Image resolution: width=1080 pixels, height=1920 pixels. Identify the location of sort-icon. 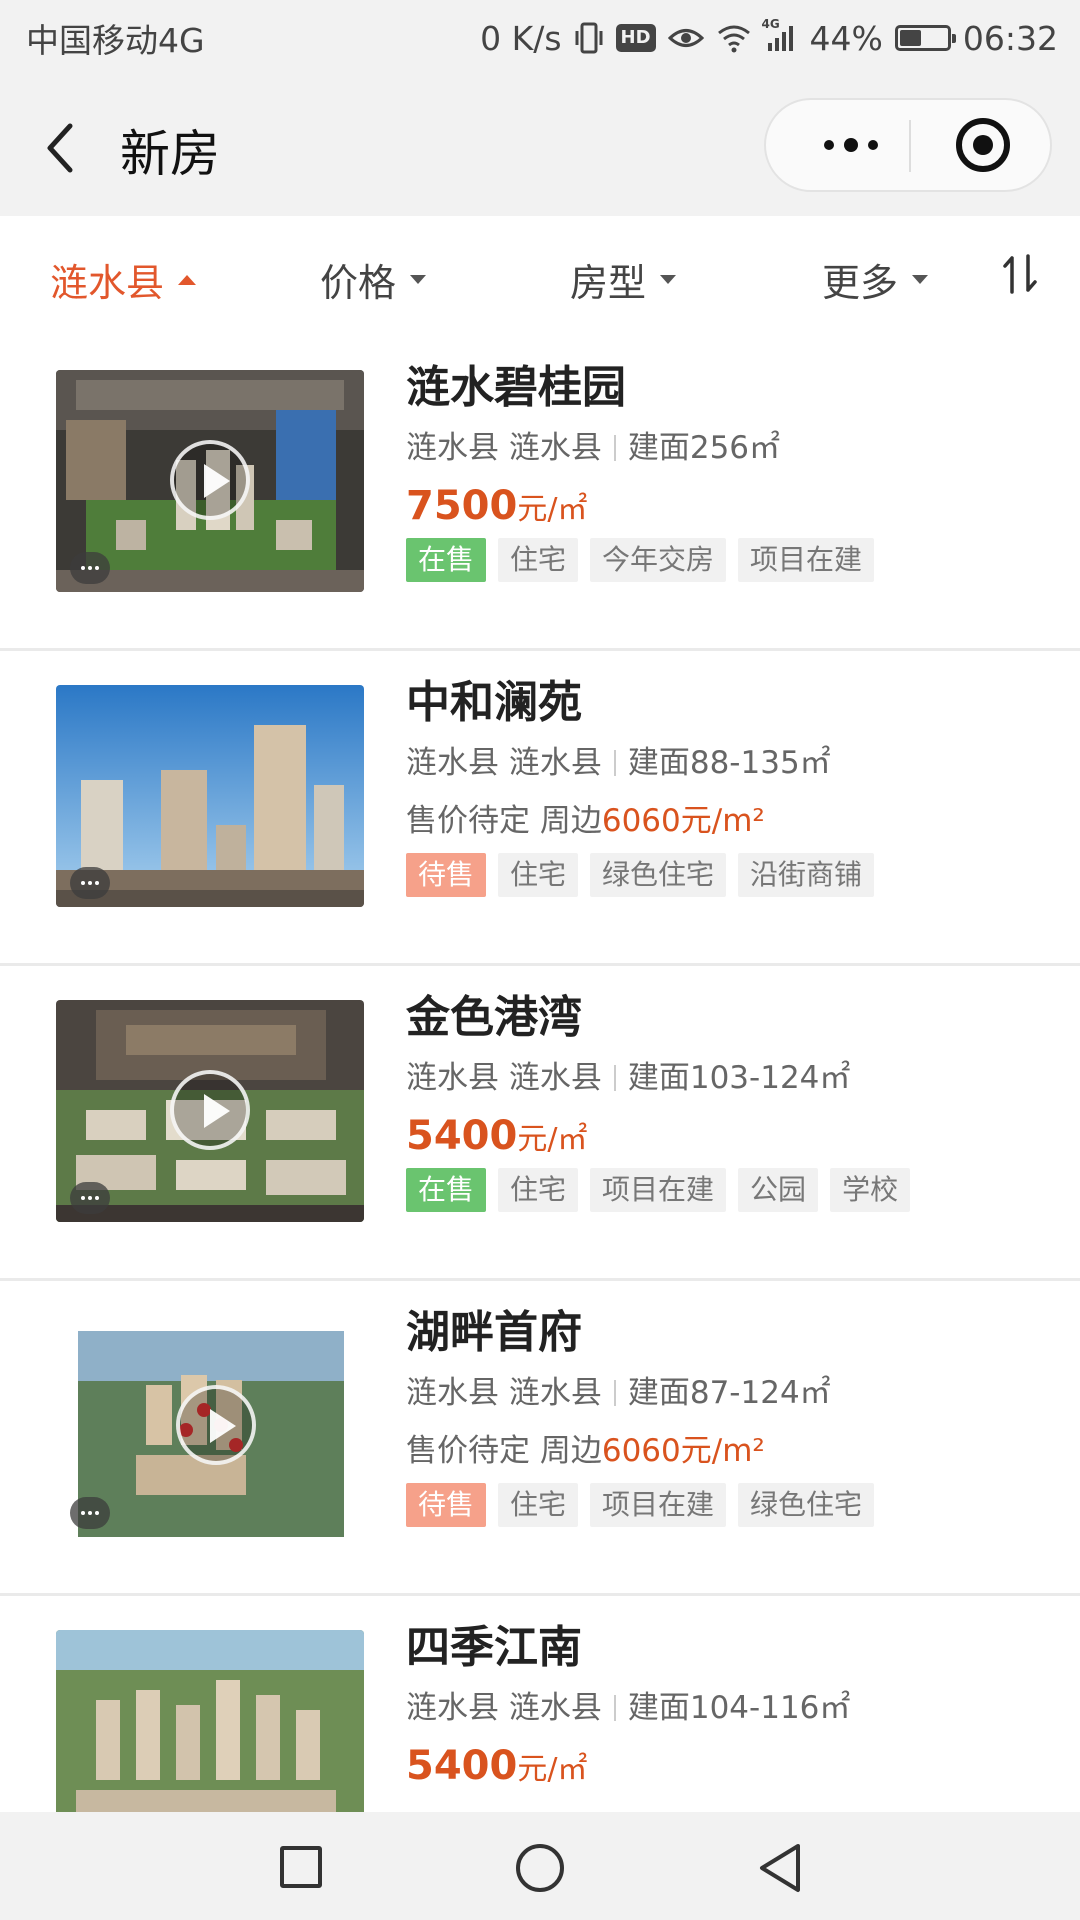
(1020, 274).